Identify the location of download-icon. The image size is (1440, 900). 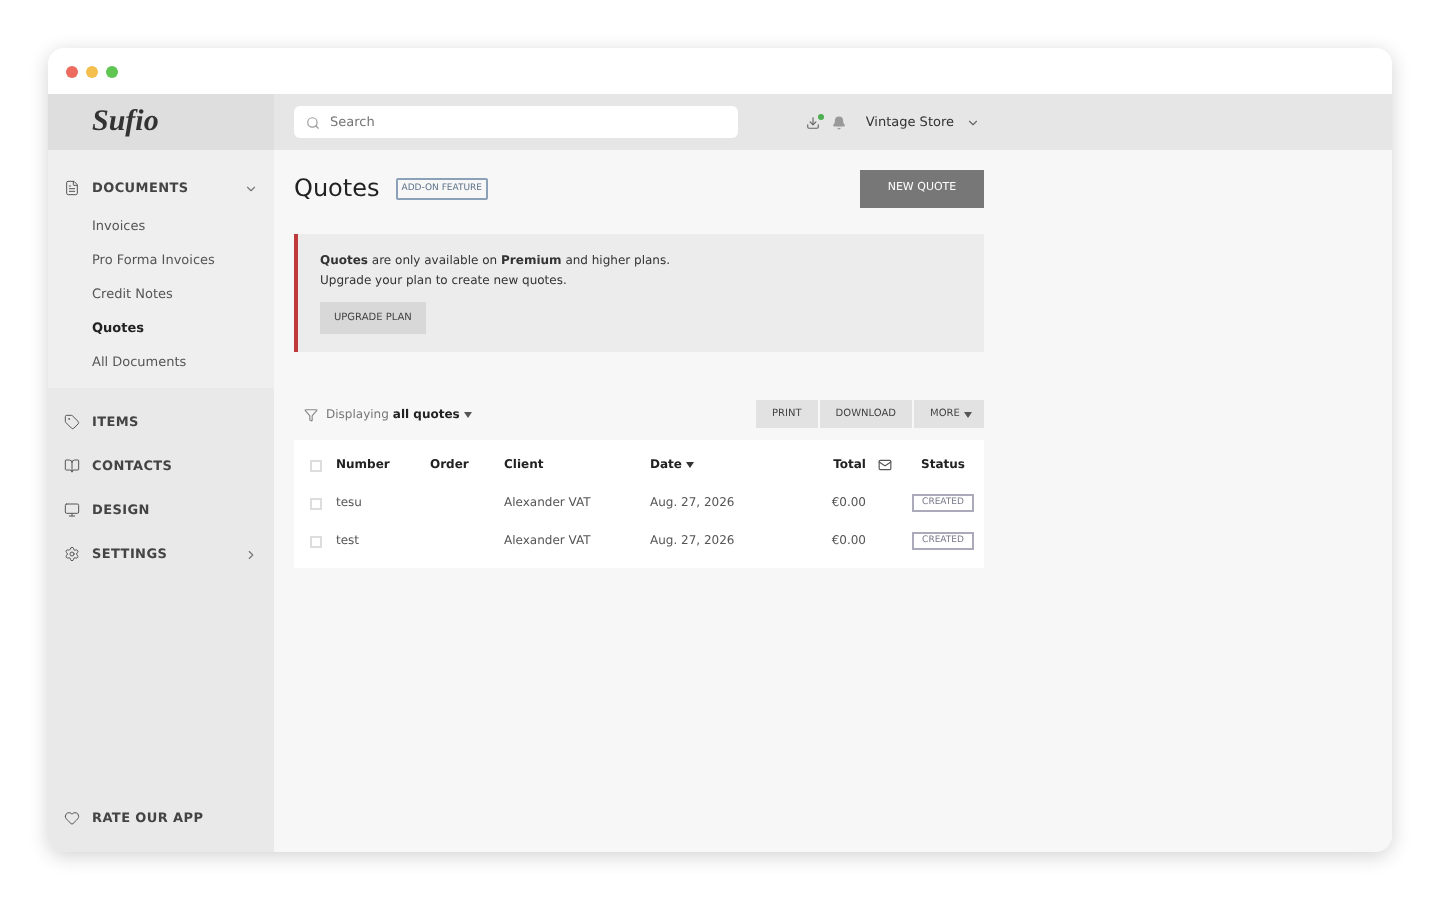
(812, 122).